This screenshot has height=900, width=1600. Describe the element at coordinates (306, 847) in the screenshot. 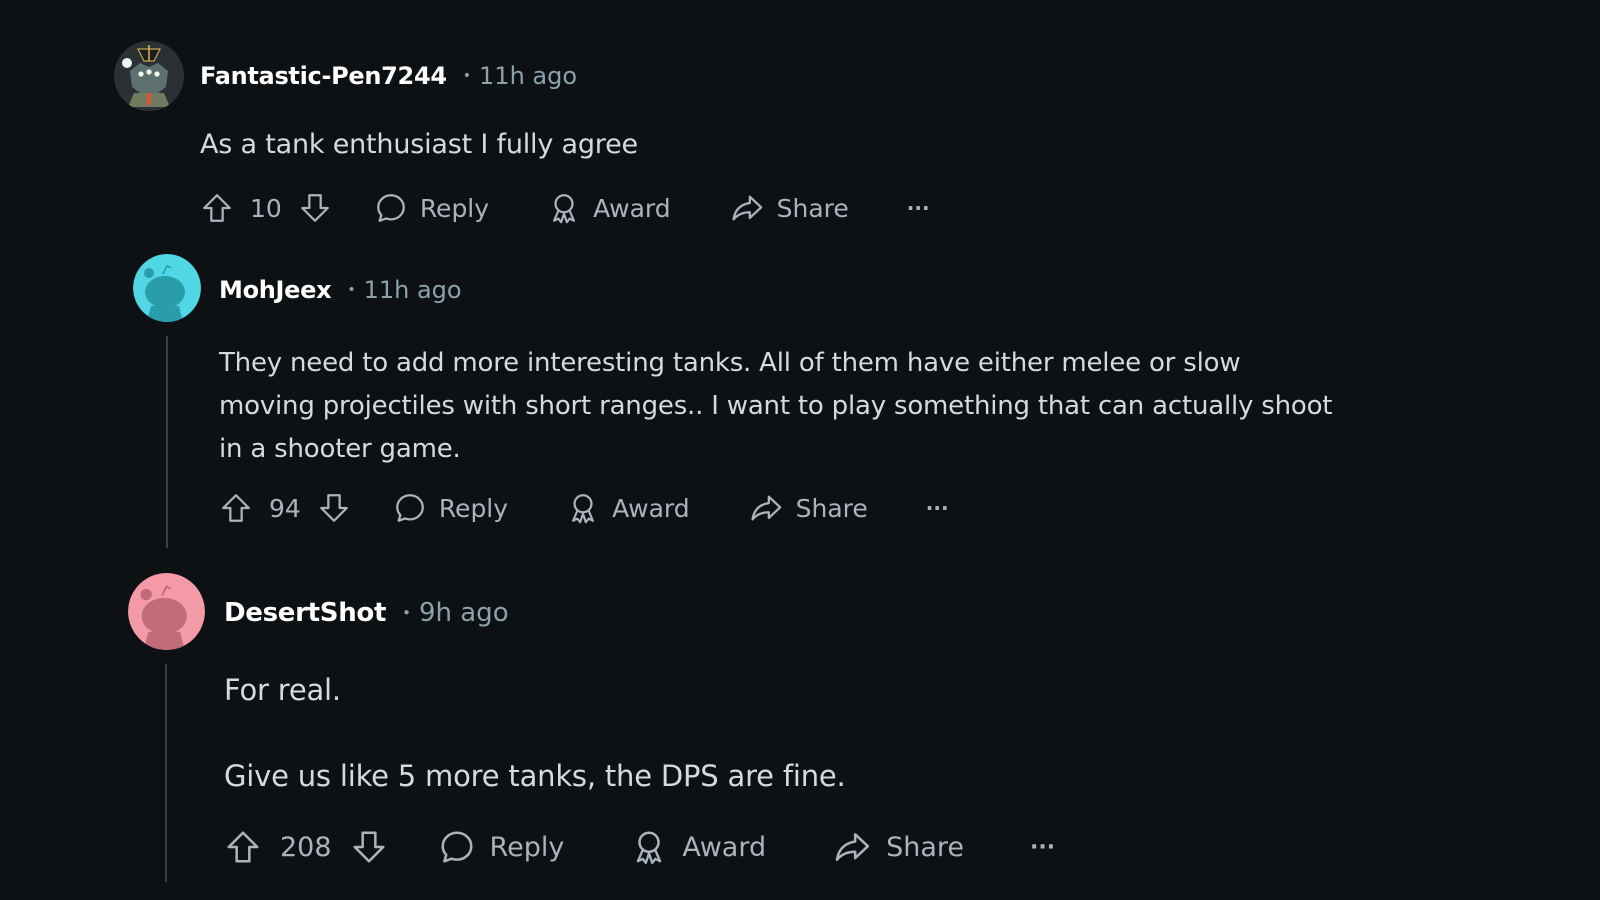

I see `vote-count: 208` at that location.